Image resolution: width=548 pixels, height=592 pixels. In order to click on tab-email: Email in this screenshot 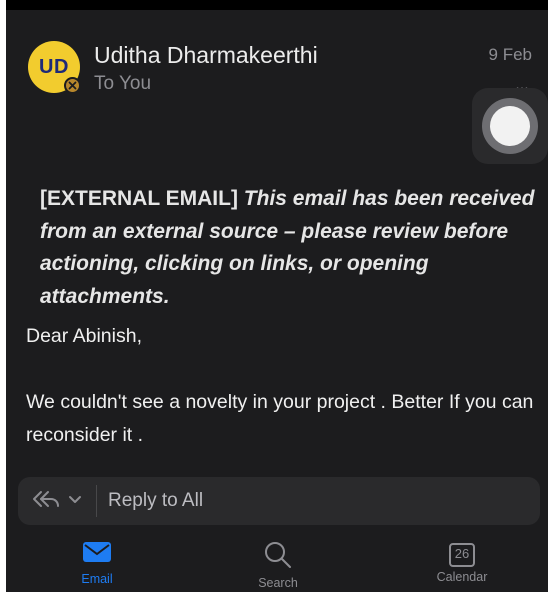, I will do `click(97, 563)`.